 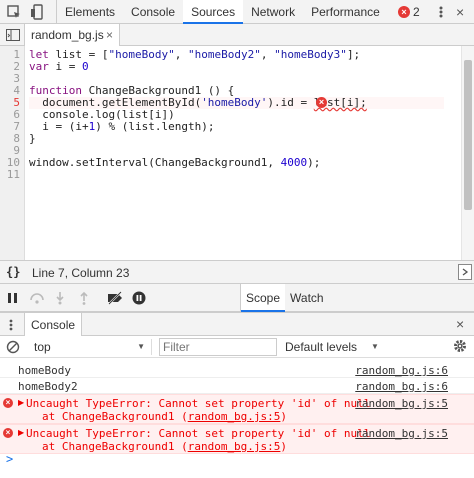 What do you see at coordinates (237, 272) in the screenshot?
I see `editor-status-bar: {} Line 7, Column 23` at bounding box center [237, 272].